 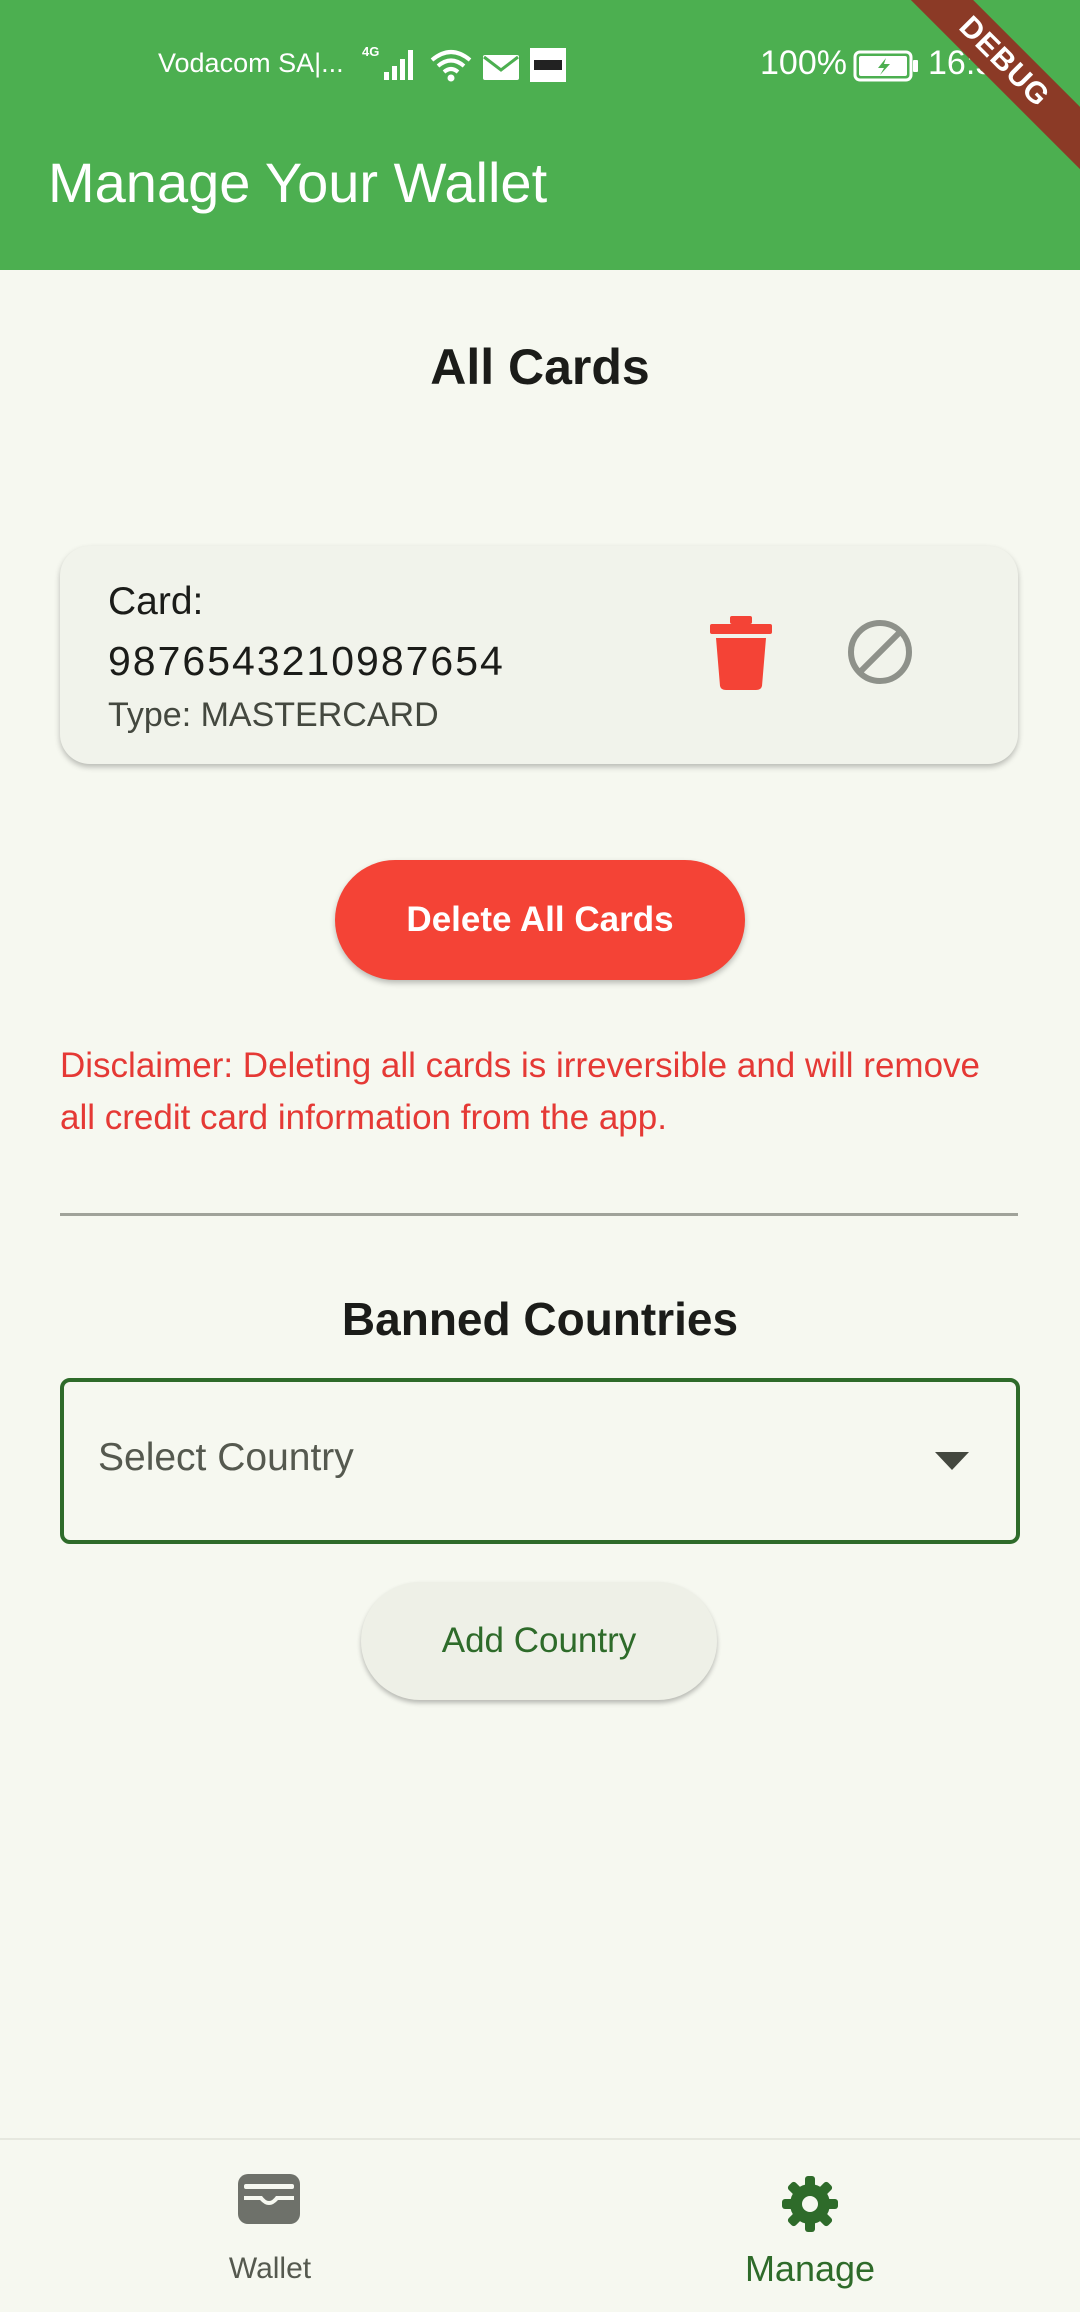 What do you see at coordinates (451, 66) in the screenshot?
I see `wifi-icon` at bounding box center [451, 66].